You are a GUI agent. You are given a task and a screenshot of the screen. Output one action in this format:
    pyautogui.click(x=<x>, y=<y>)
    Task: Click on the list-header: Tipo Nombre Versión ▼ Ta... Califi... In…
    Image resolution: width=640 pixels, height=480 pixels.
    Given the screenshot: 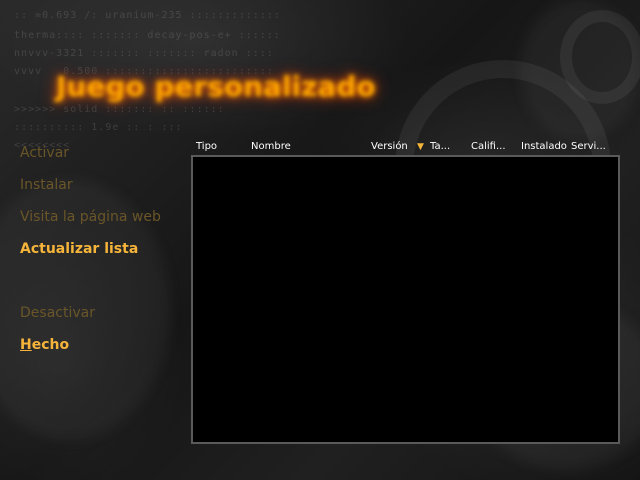 What is the action you would take?
    pyautogui.click(x=406, y=148)
    